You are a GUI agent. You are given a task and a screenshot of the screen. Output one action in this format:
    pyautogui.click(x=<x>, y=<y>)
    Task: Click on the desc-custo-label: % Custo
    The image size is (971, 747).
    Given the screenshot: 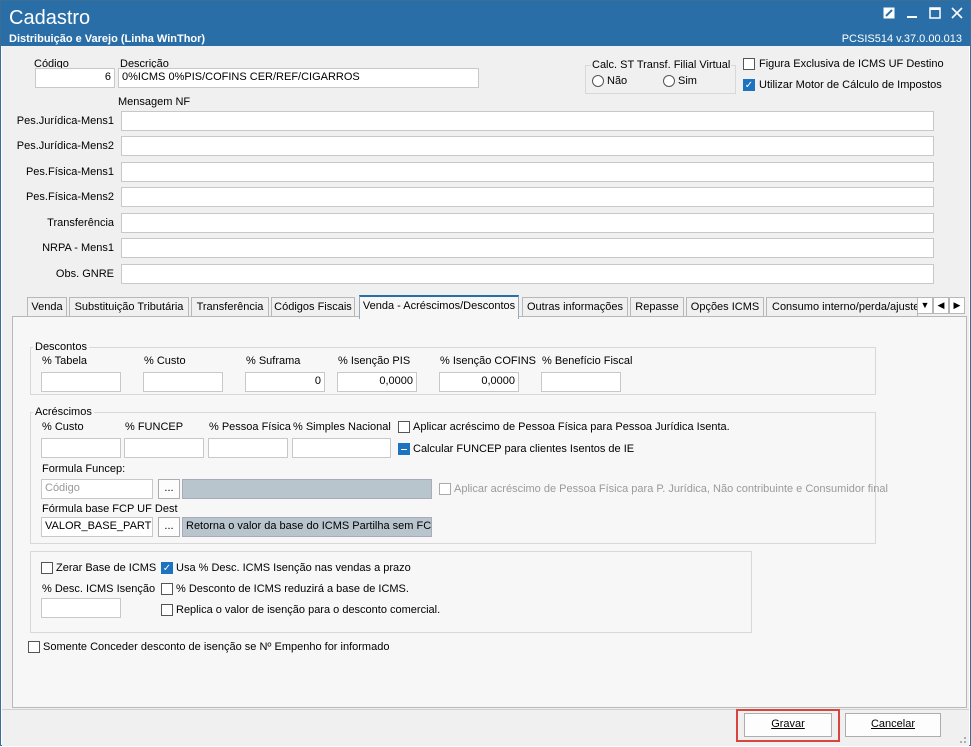 What is the action you would take?
    pyautogui.click(x=165, y=361)
    